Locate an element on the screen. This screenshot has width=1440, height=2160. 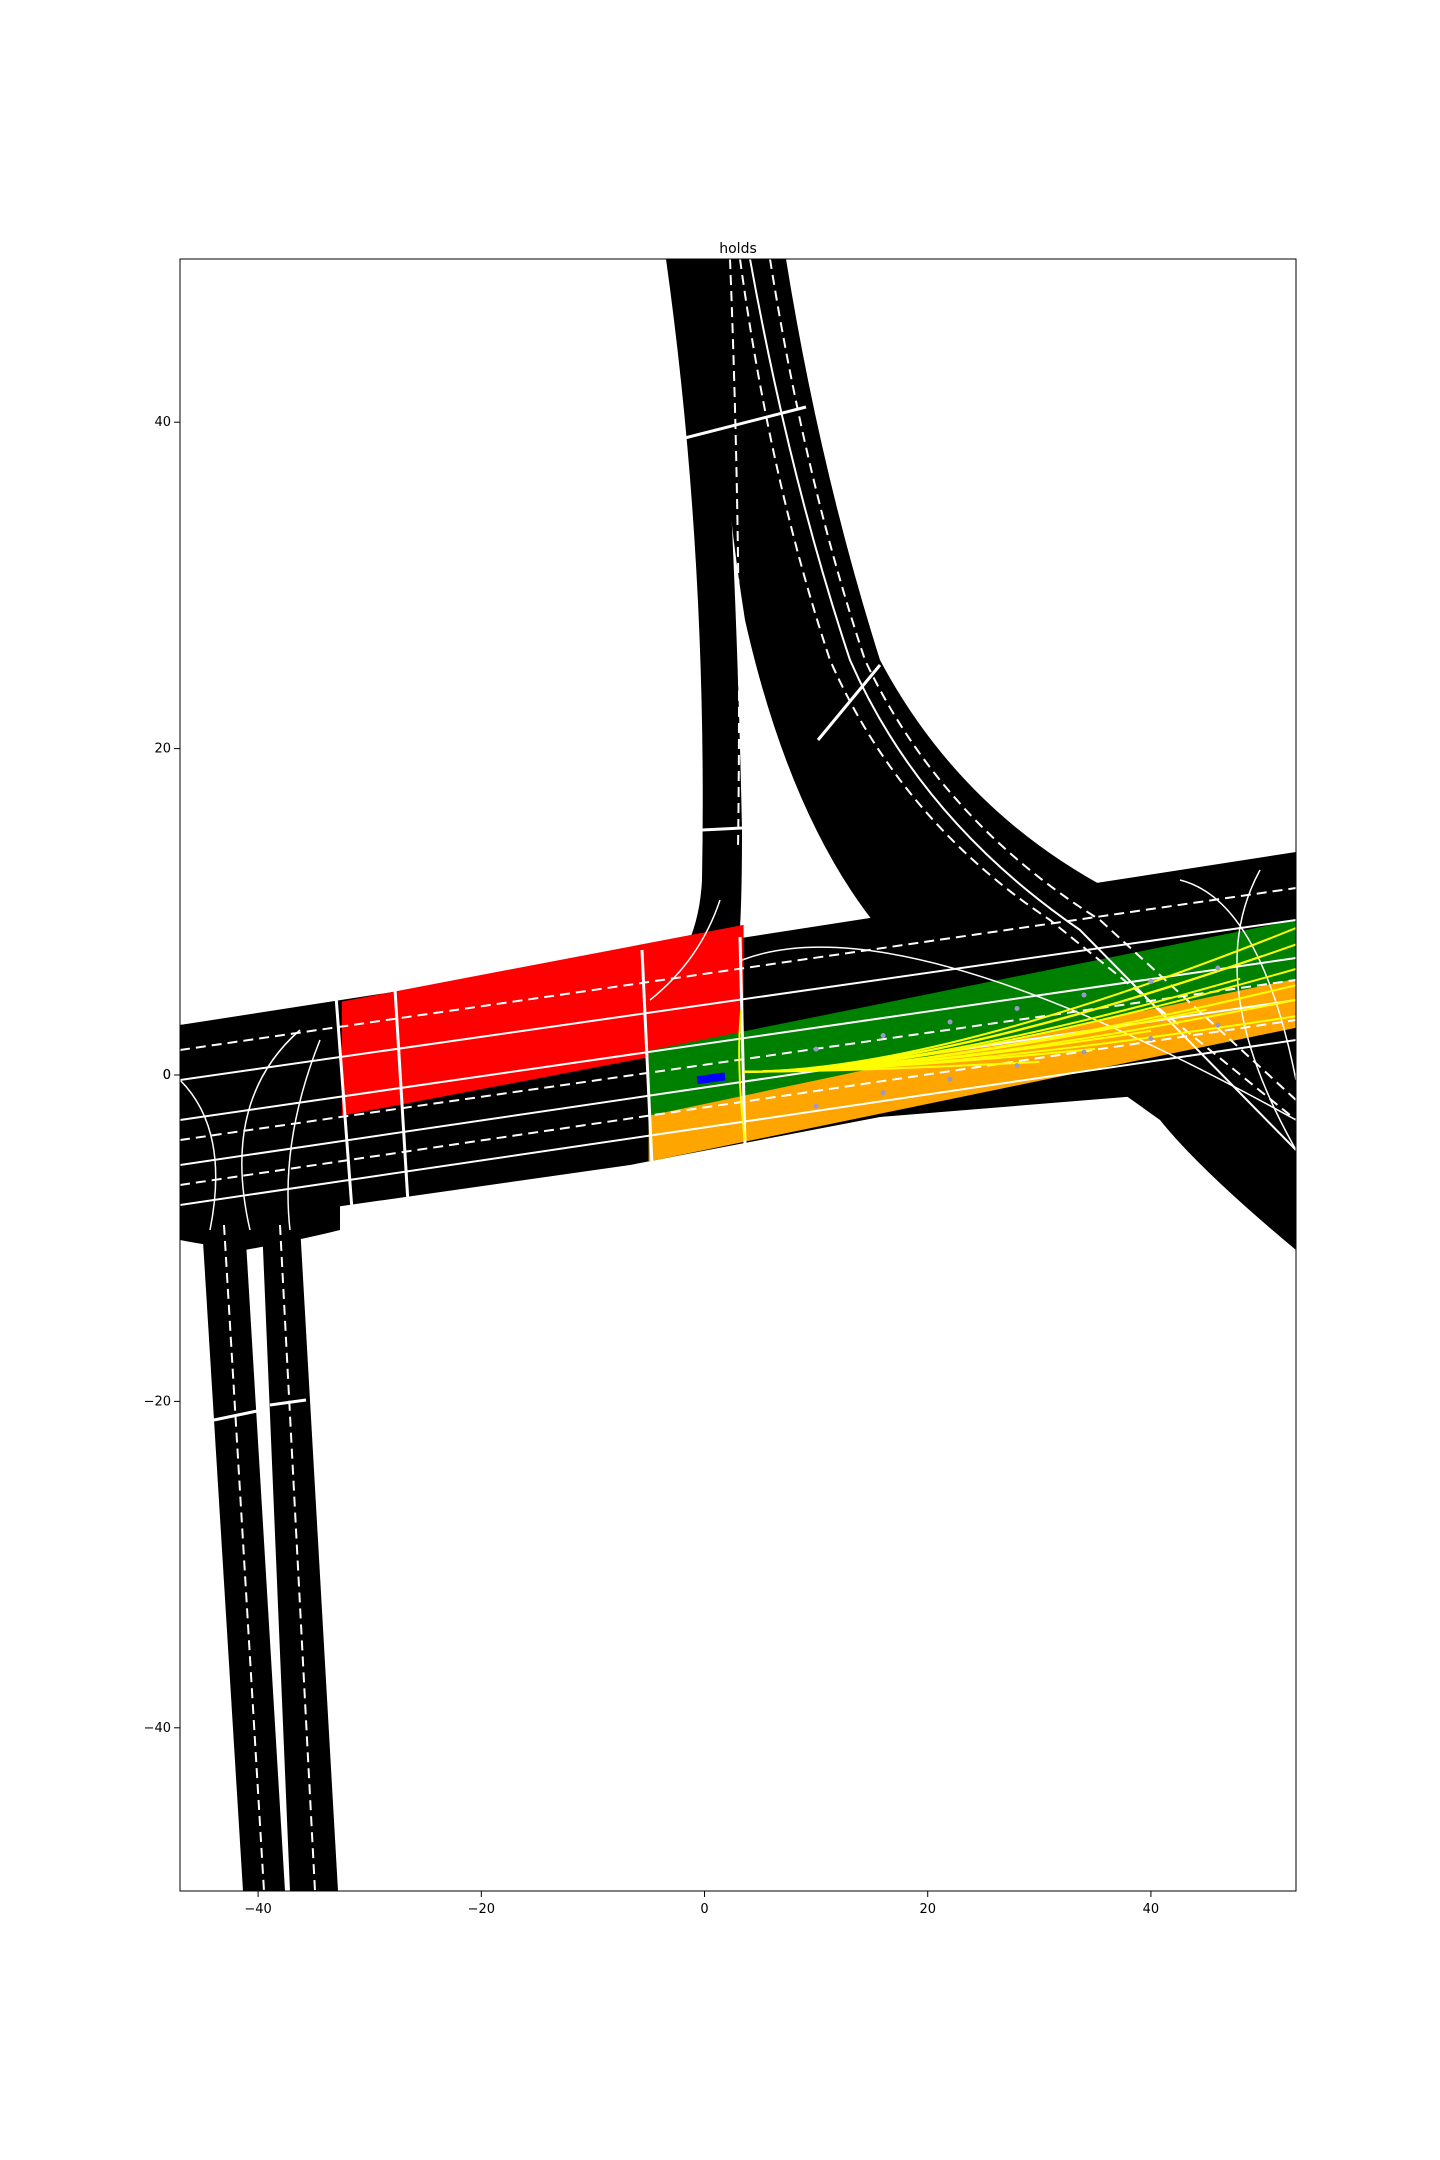
y-axis: −40−20020400 is located at coordinates (162, 1075).